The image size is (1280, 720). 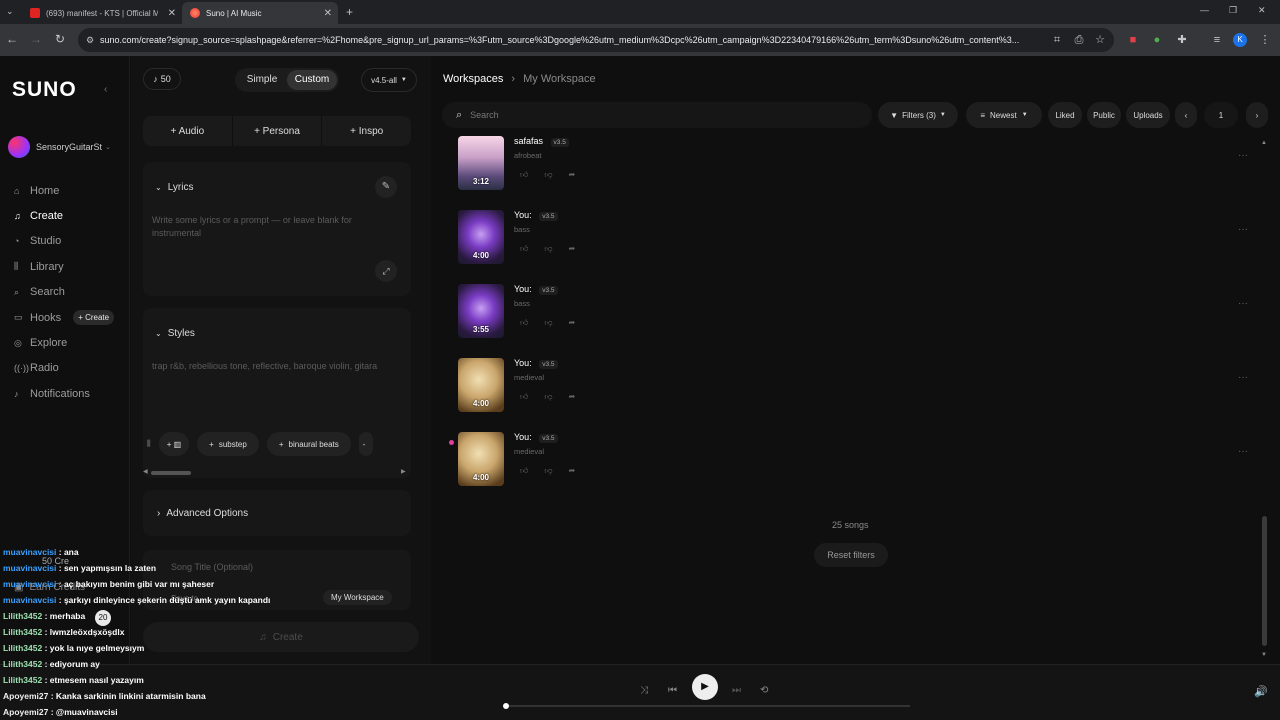 What do you see at coordinates (328, 13) in the screenshot?
I see `close-tab-icon: ✕` at bounding box center [328, 13].